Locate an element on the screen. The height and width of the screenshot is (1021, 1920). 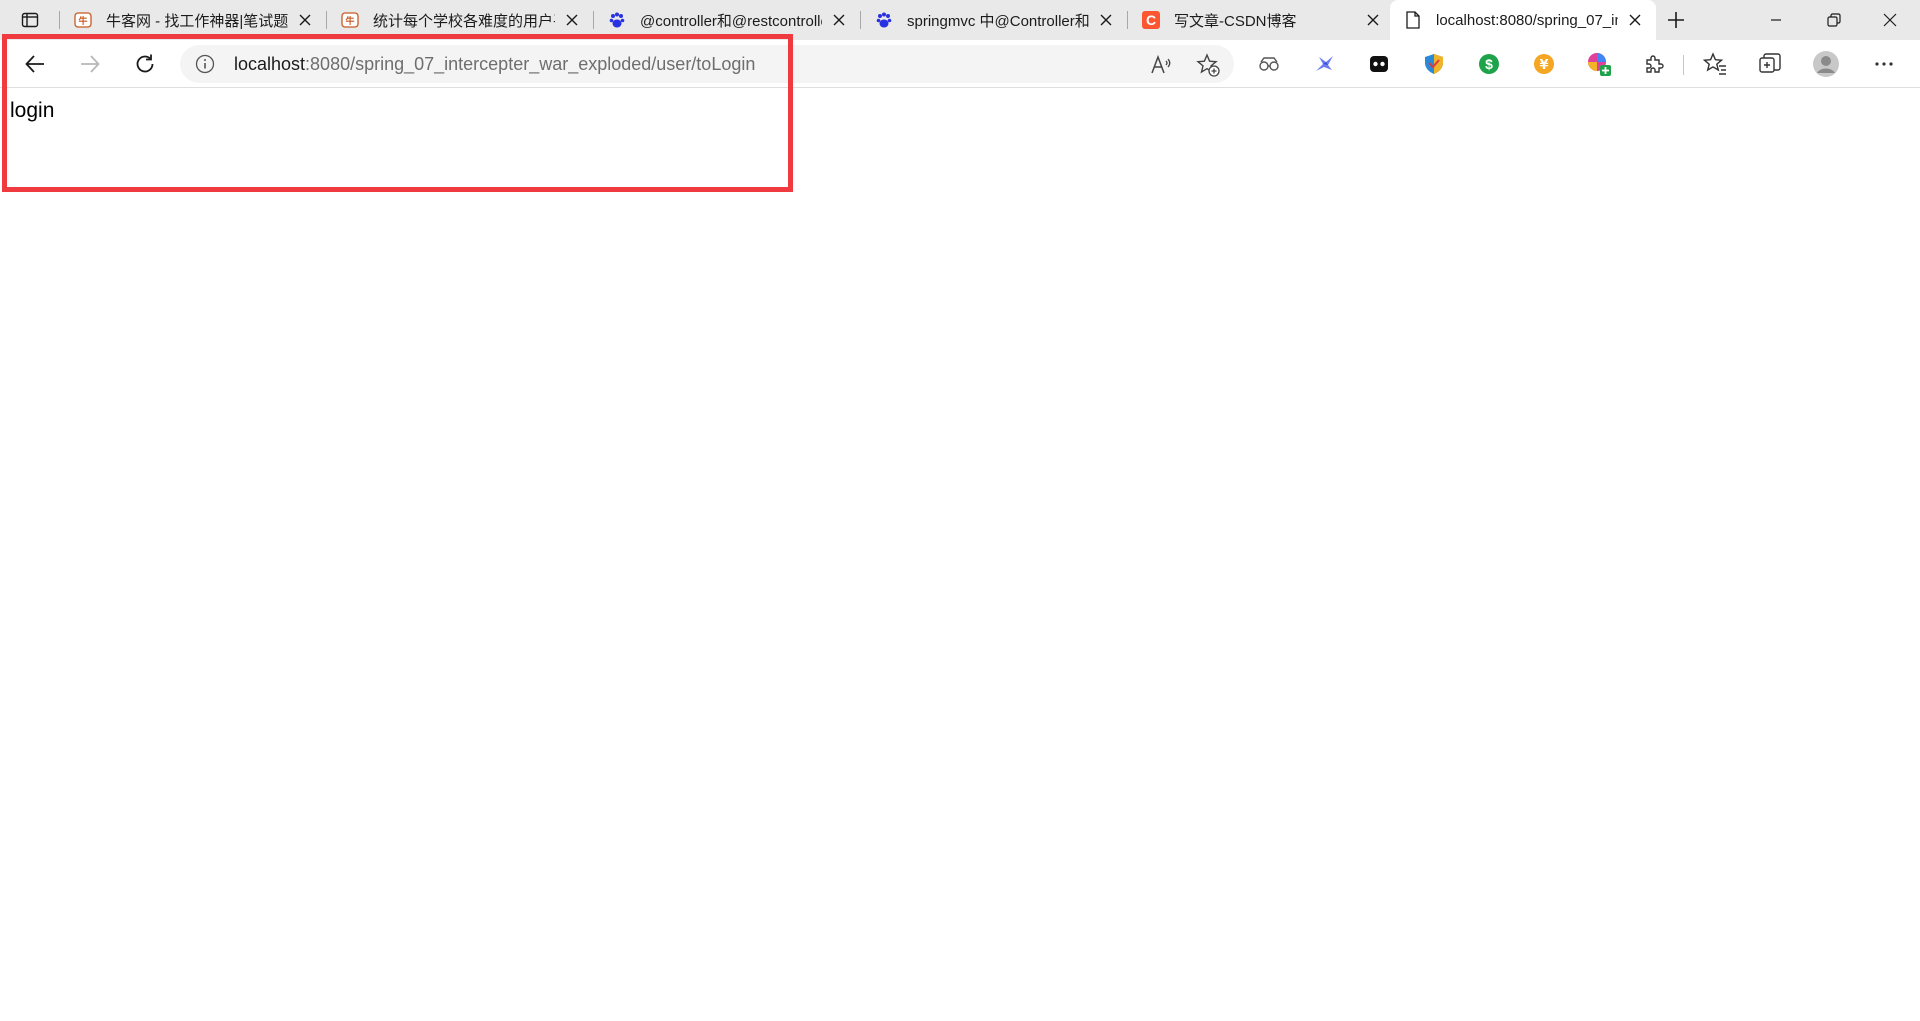
more-icon is located at coordinates (1884, 64).